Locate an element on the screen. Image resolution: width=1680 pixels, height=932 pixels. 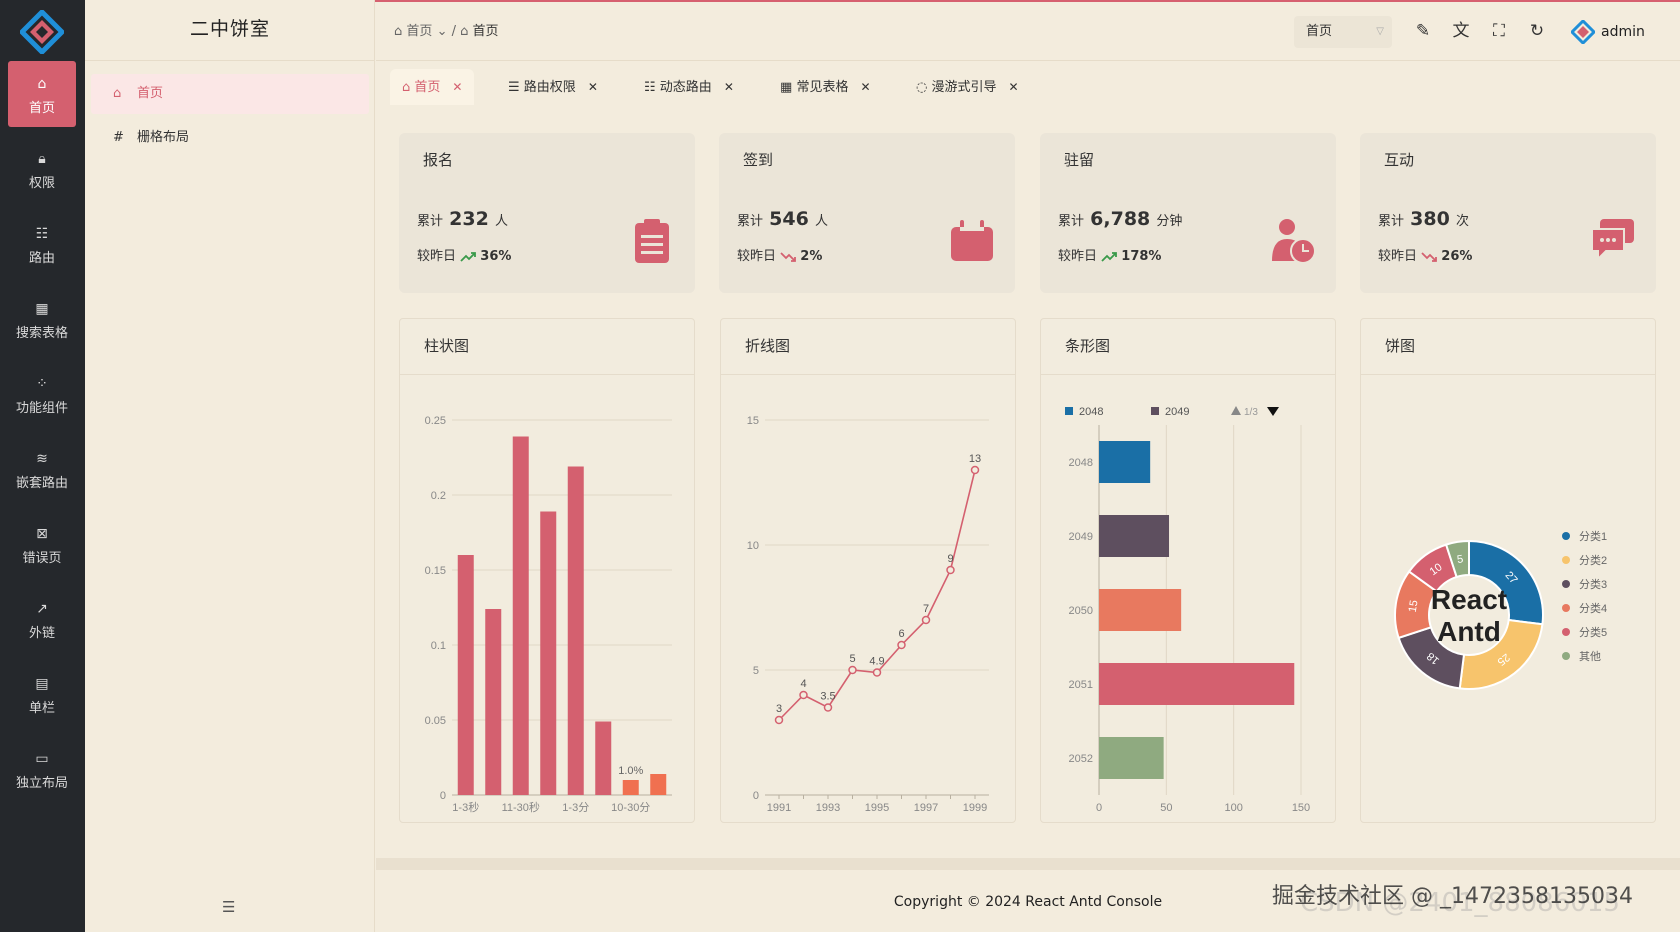
chat-dot is located at coordinates (1602, 240).